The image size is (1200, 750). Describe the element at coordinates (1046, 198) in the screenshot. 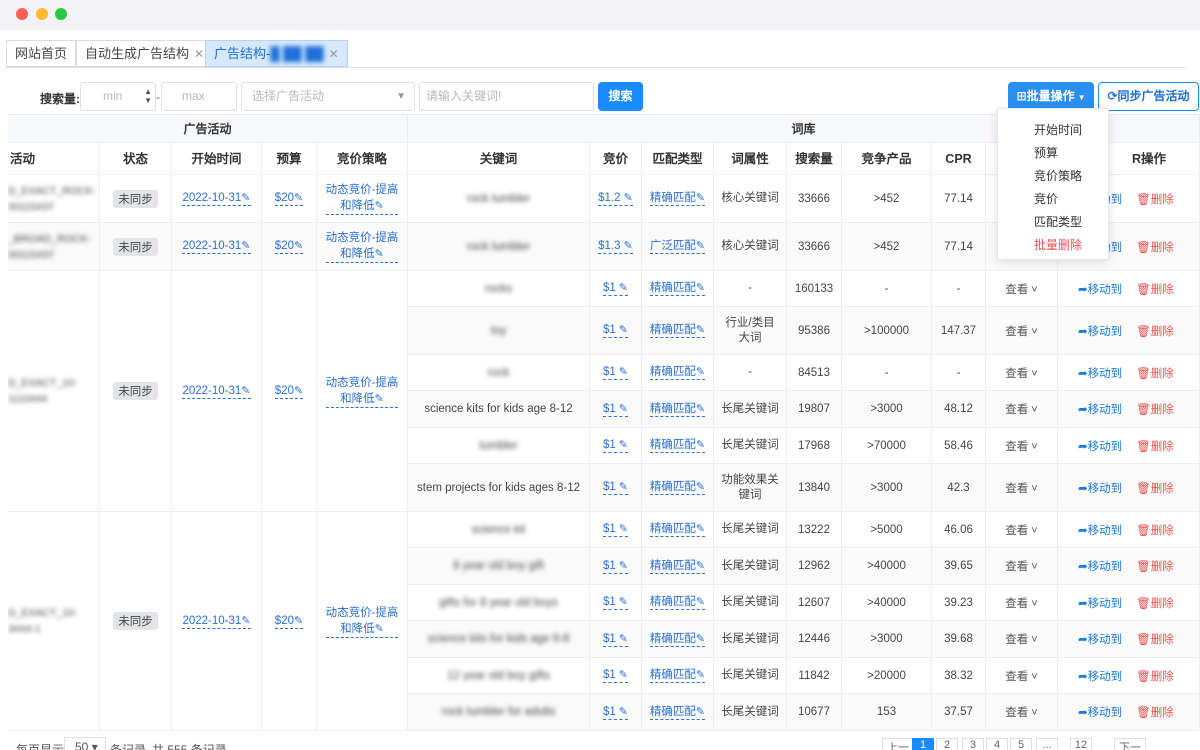

I see `menu-item-bid: 竞价` at that location.